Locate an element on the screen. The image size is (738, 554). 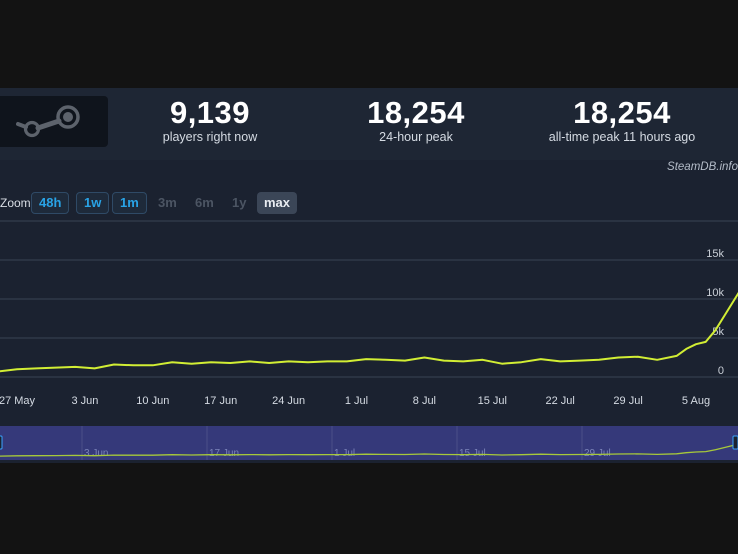
y-tick-label: 10k is located at coordinates (715, 293).